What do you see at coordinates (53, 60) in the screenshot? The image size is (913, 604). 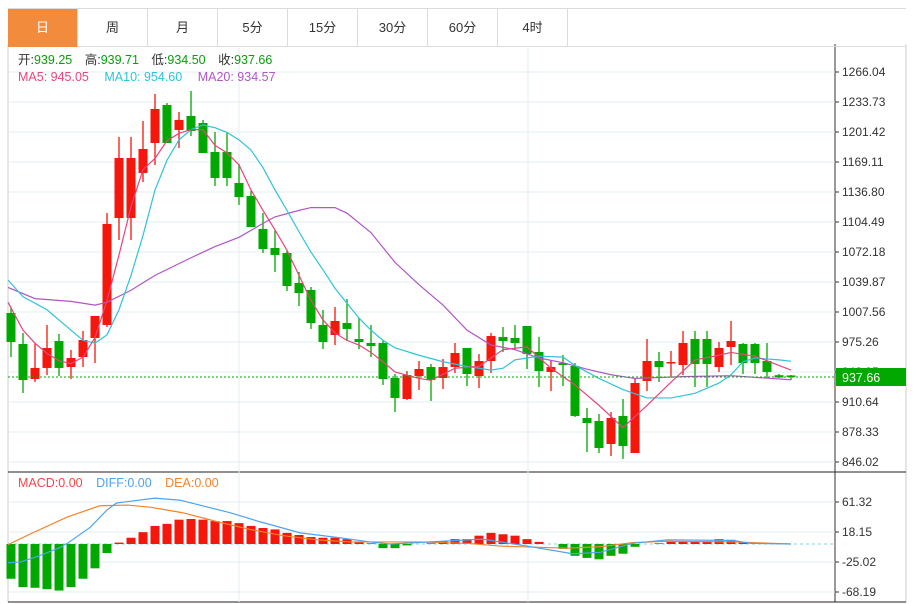 I see `open-value: 939.25` at bounding box center [53, 60].